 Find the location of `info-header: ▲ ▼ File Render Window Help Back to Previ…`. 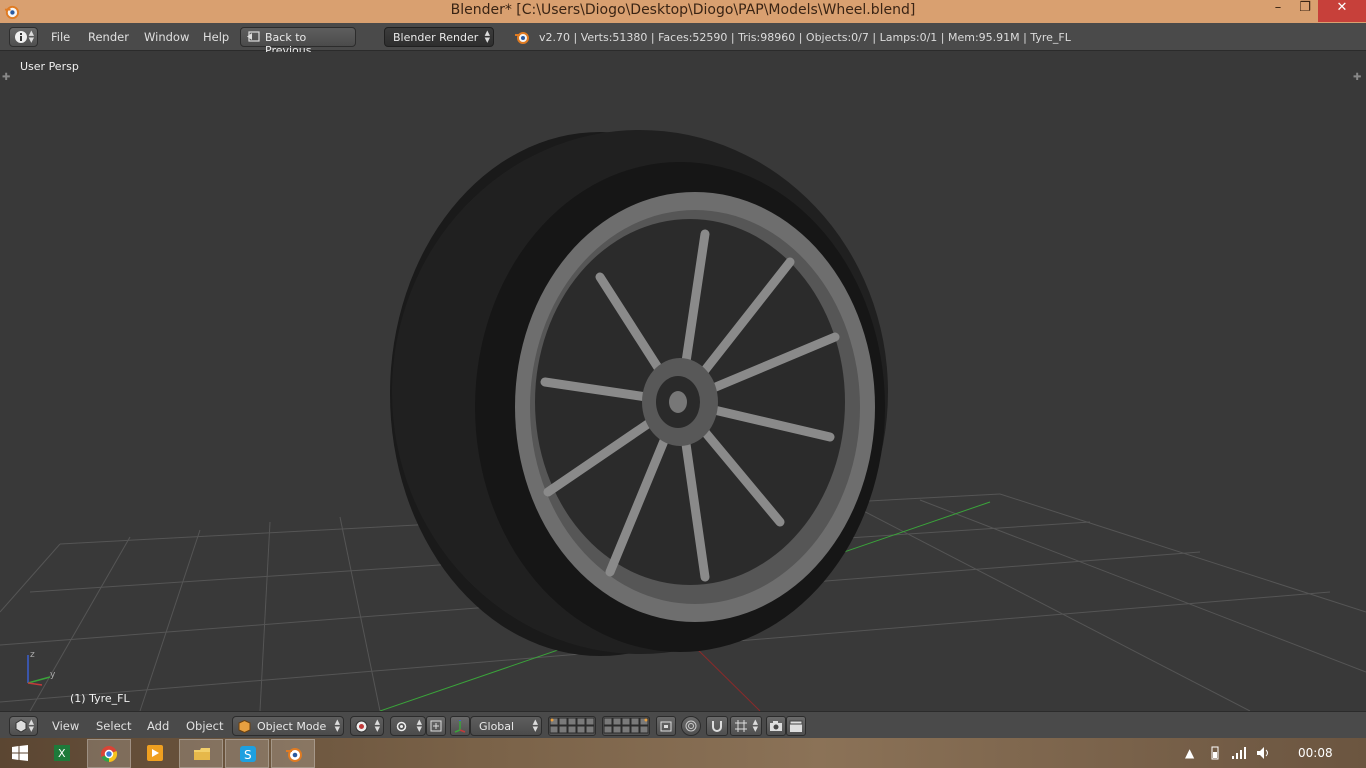

info-header: ▲ ▼ File Render Window Help Back to Previ… is located at coordinates (683, 40).